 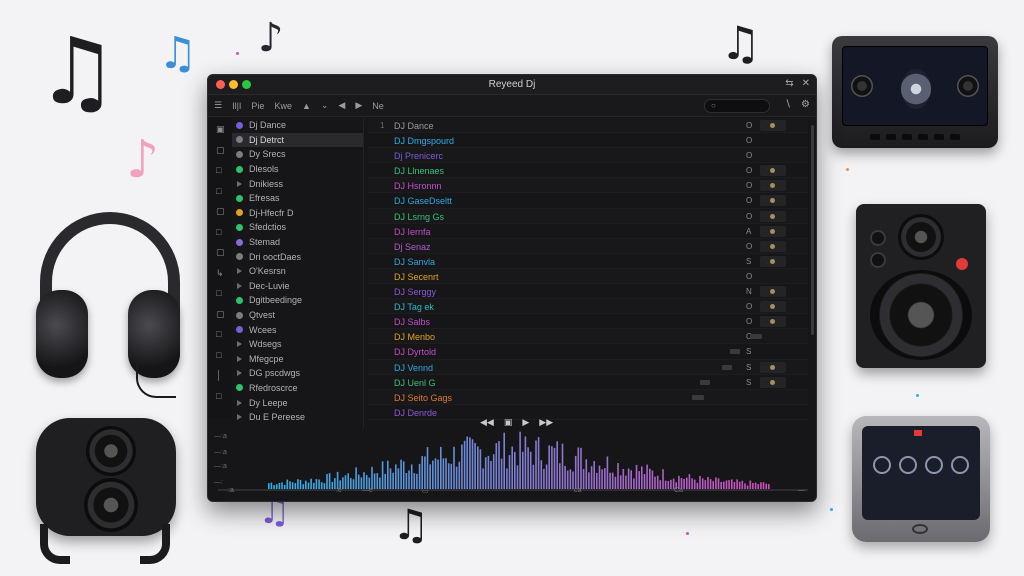 I want to click on track-row: Dj Senaz O, so click(x=588, y=246).